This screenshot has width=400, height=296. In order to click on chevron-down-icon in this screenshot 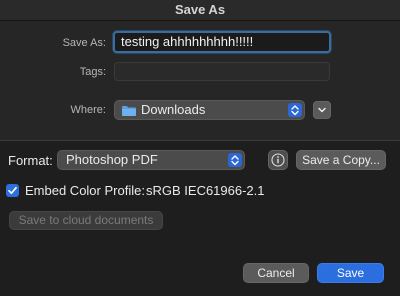, I will do `click(322, 110)`.